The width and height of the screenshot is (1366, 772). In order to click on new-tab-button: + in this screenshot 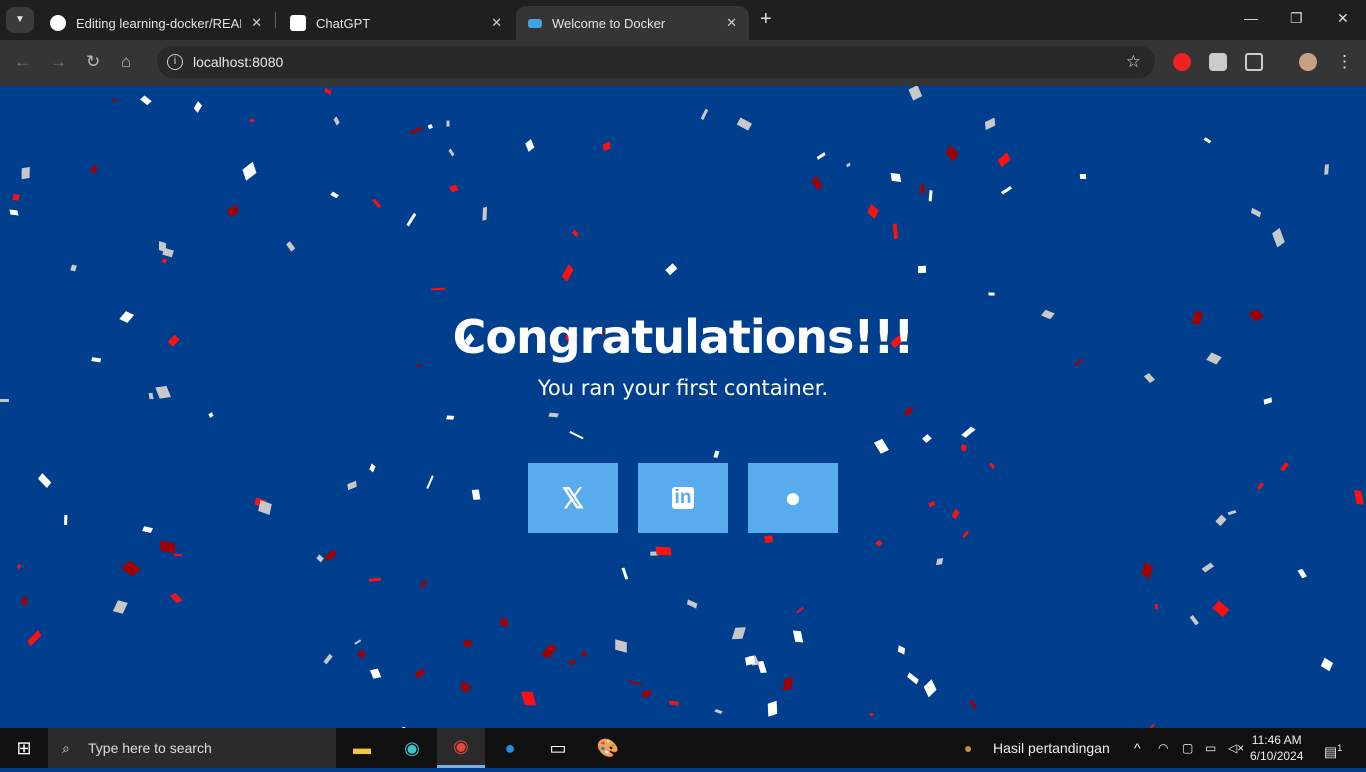, I will do `click(766, 19)`.